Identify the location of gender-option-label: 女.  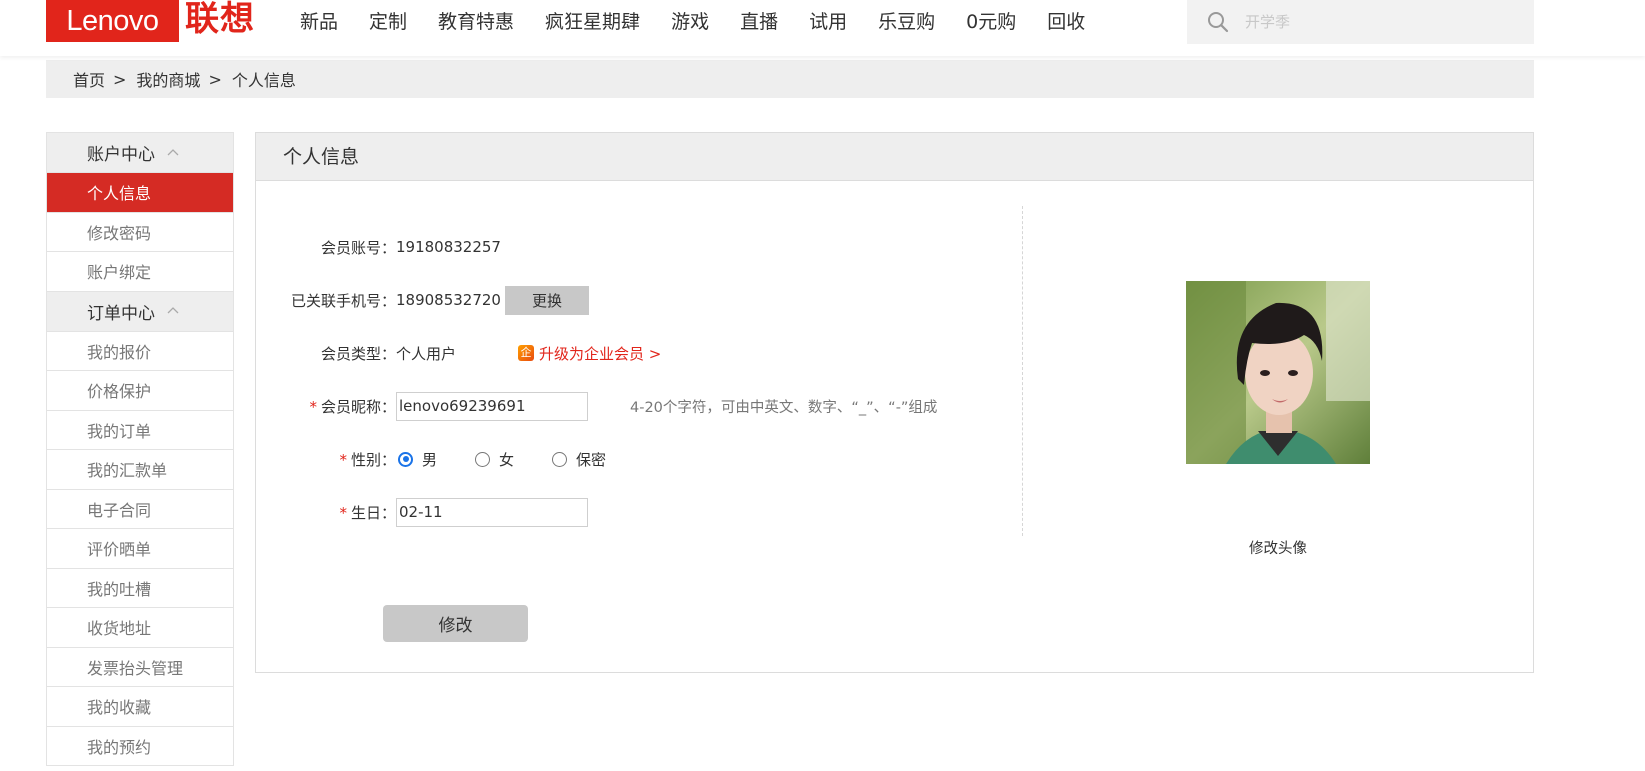
(507, 459).